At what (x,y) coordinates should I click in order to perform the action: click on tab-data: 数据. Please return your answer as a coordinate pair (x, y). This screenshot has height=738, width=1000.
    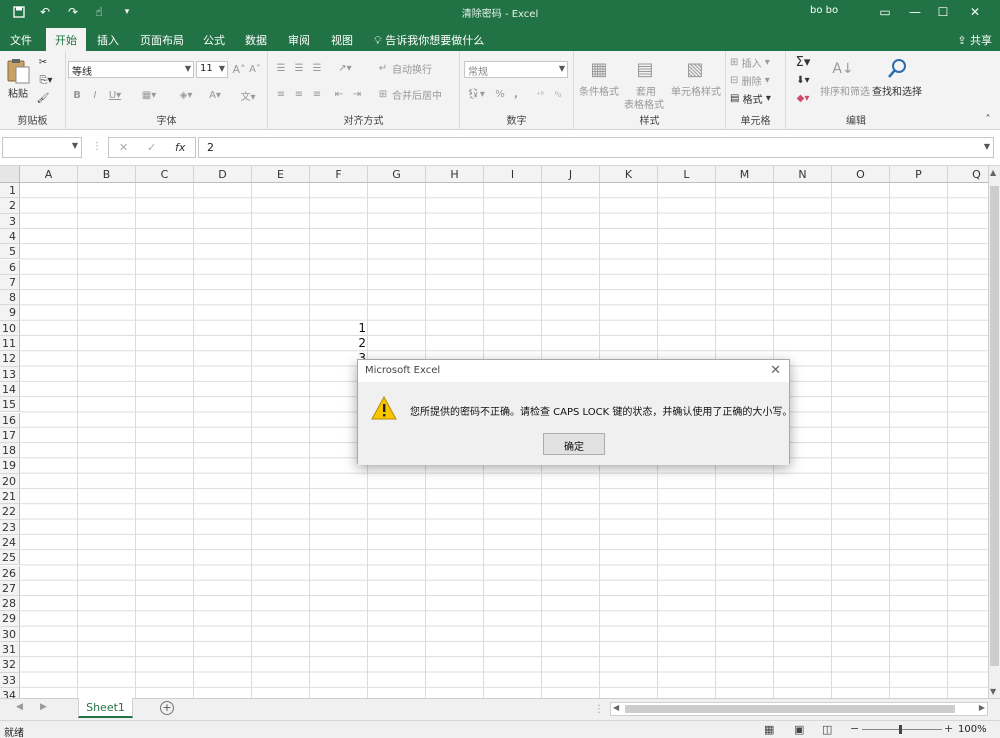
    Looking at the image, I should click on (256, 39).